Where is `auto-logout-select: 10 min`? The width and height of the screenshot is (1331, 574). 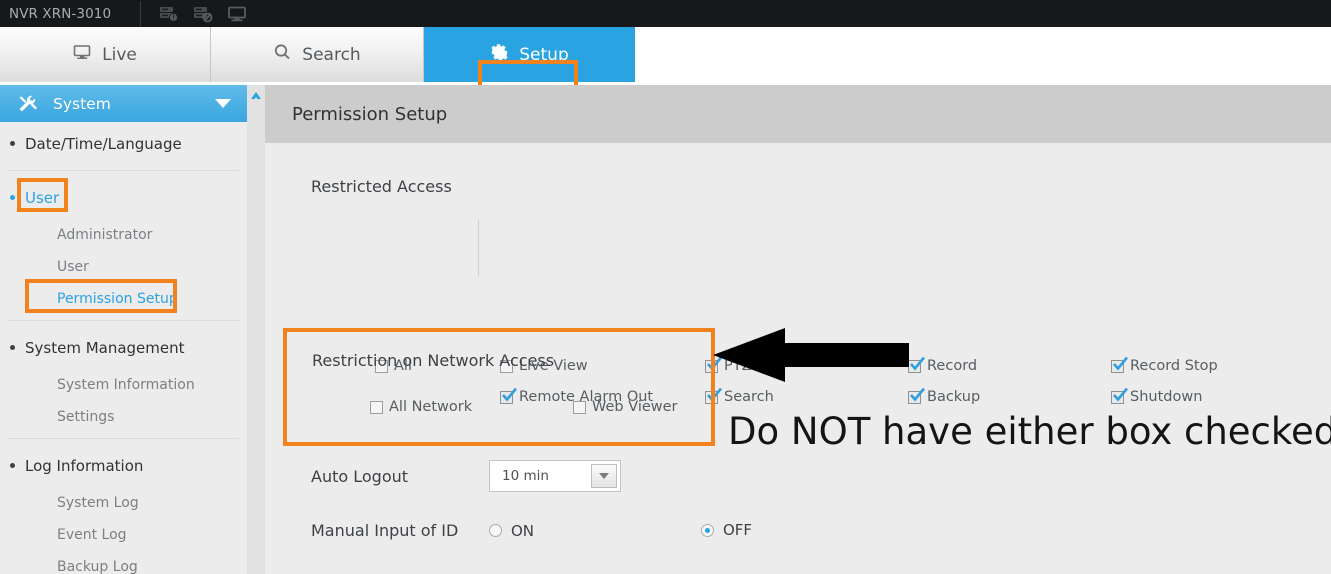
auto-logout-select: 10 min is located at coordinates (555, 476).